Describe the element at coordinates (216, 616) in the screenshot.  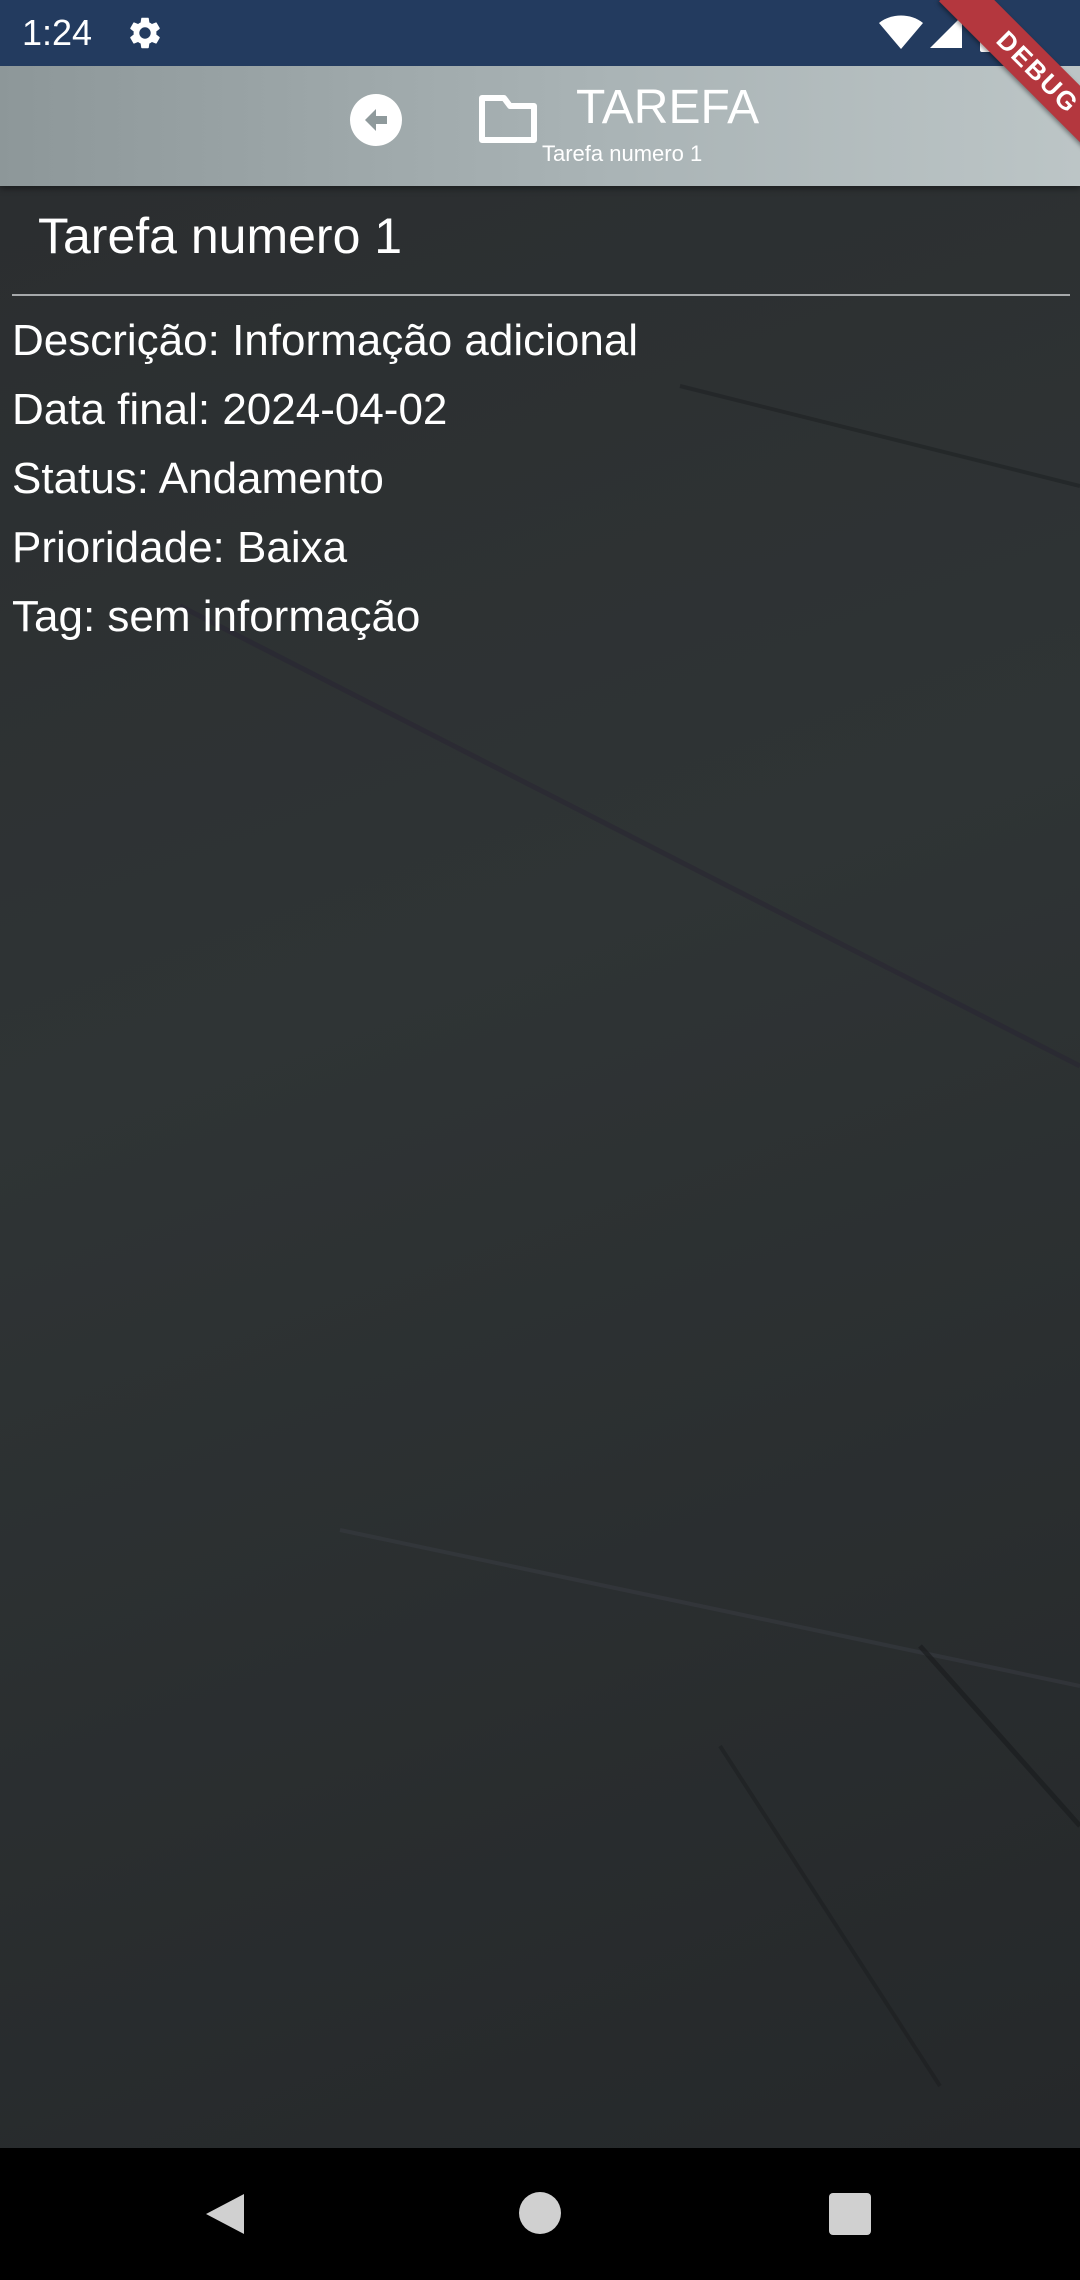
I see `task-tag: Tag: sem informação` at that location.